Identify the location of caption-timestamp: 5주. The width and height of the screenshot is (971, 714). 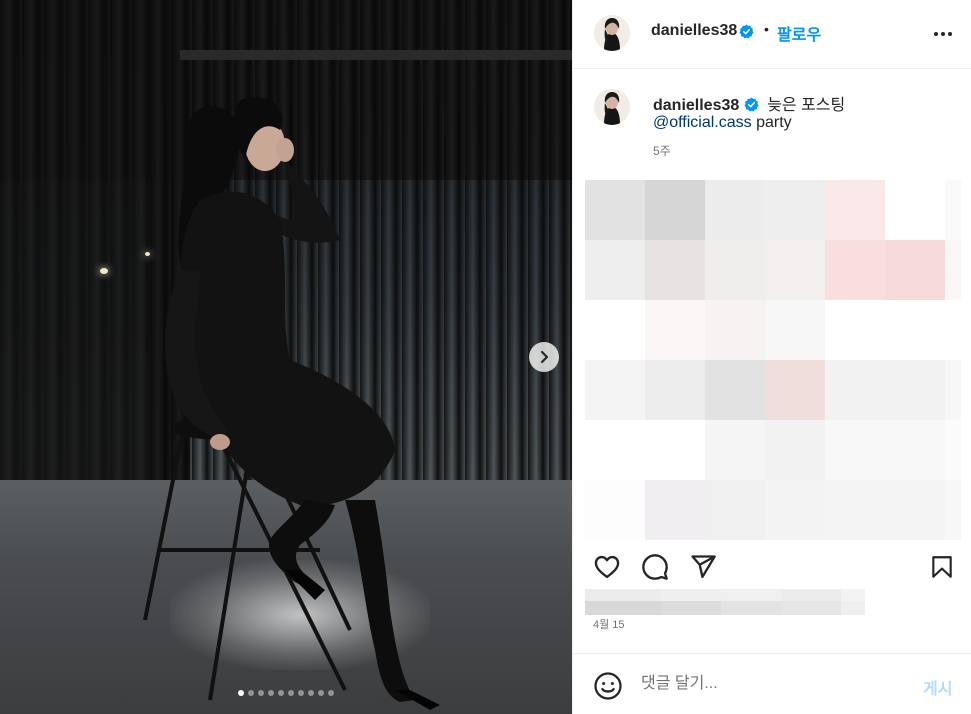
(662, 150).